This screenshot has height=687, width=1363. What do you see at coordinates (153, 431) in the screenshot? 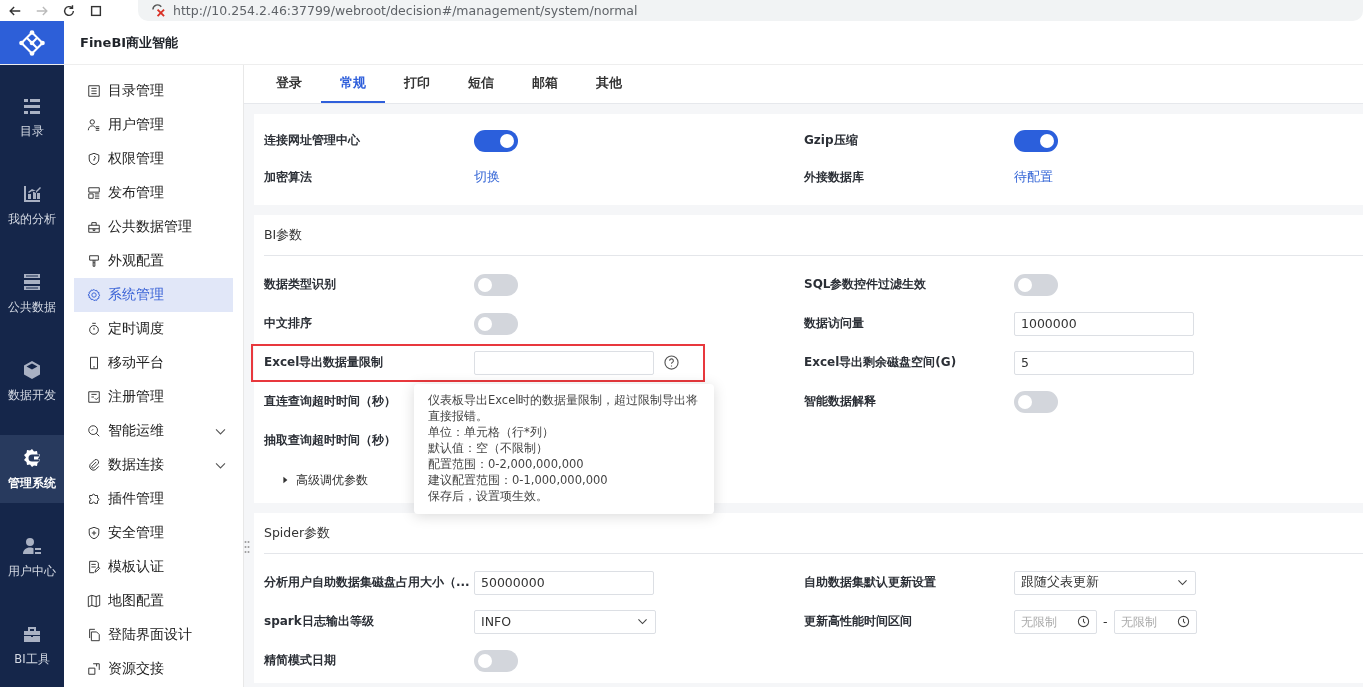
I see `sidebar-item: 智能运维` at bounding box center [153, 431].